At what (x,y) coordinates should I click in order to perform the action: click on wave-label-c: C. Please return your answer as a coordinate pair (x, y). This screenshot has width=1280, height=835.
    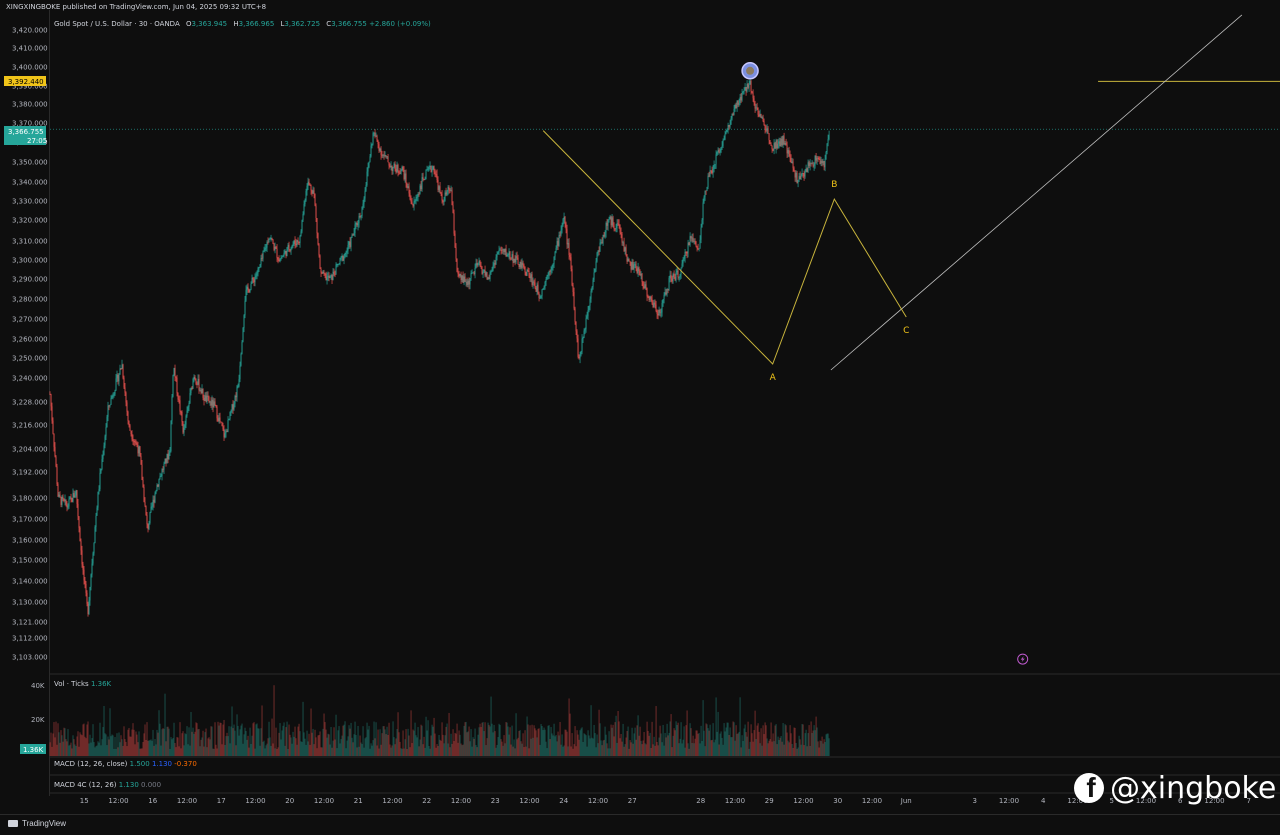
    Looking at the image, I should click on (906, 331).